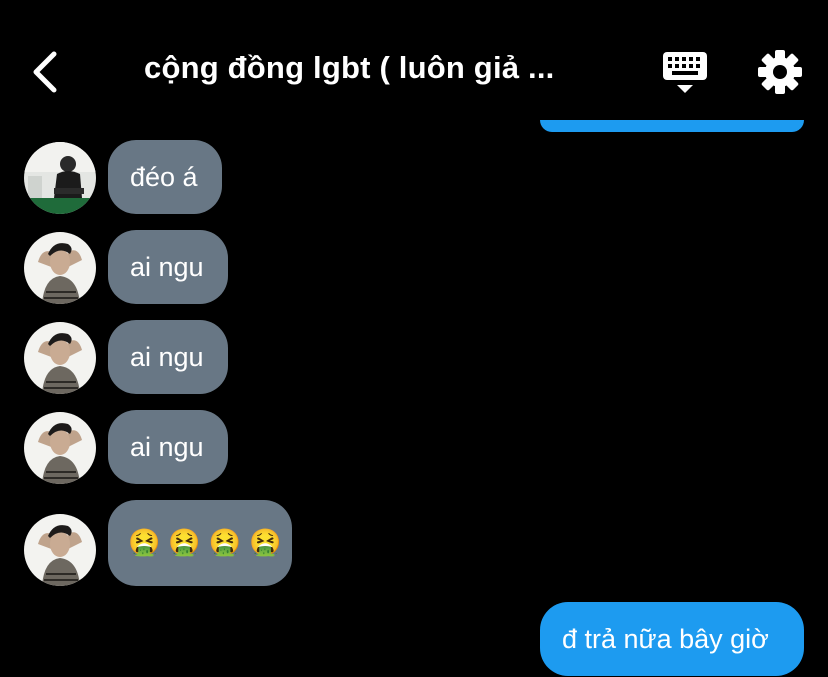 This screenshot has width=828, height=677. I want to click on incoming-message-bubble: 🤮🤮🤮🤮, so click(200, 543).